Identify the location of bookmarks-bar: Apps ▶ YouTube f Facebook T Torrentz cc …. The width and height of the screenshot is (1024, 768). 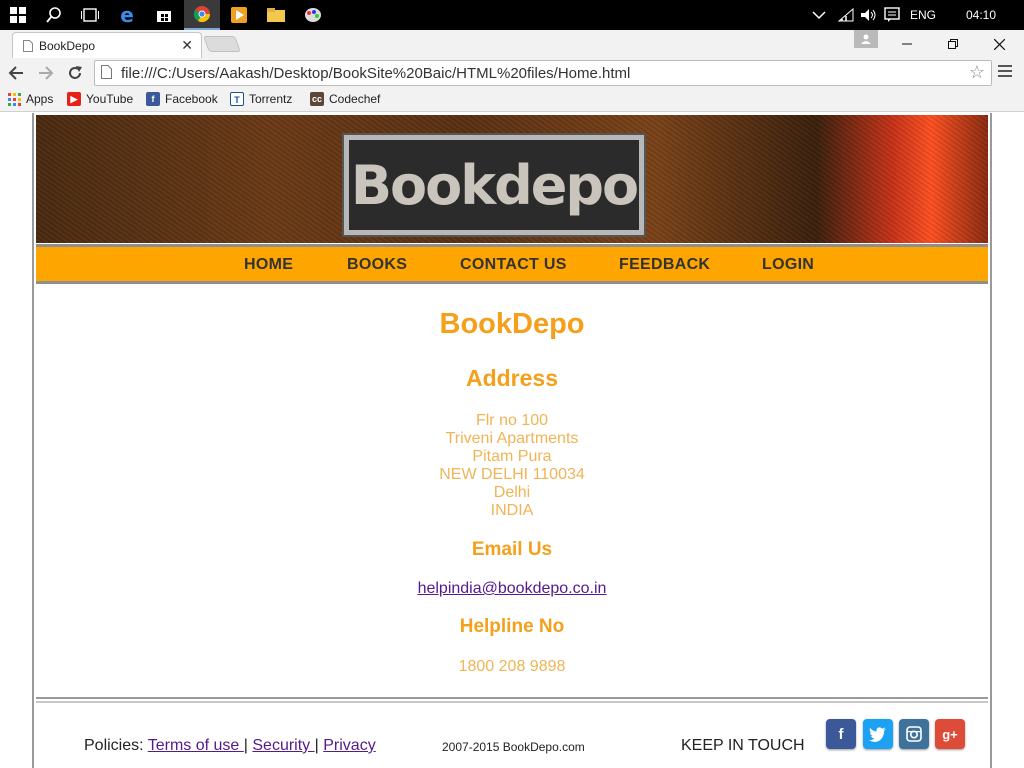
(512, 100).